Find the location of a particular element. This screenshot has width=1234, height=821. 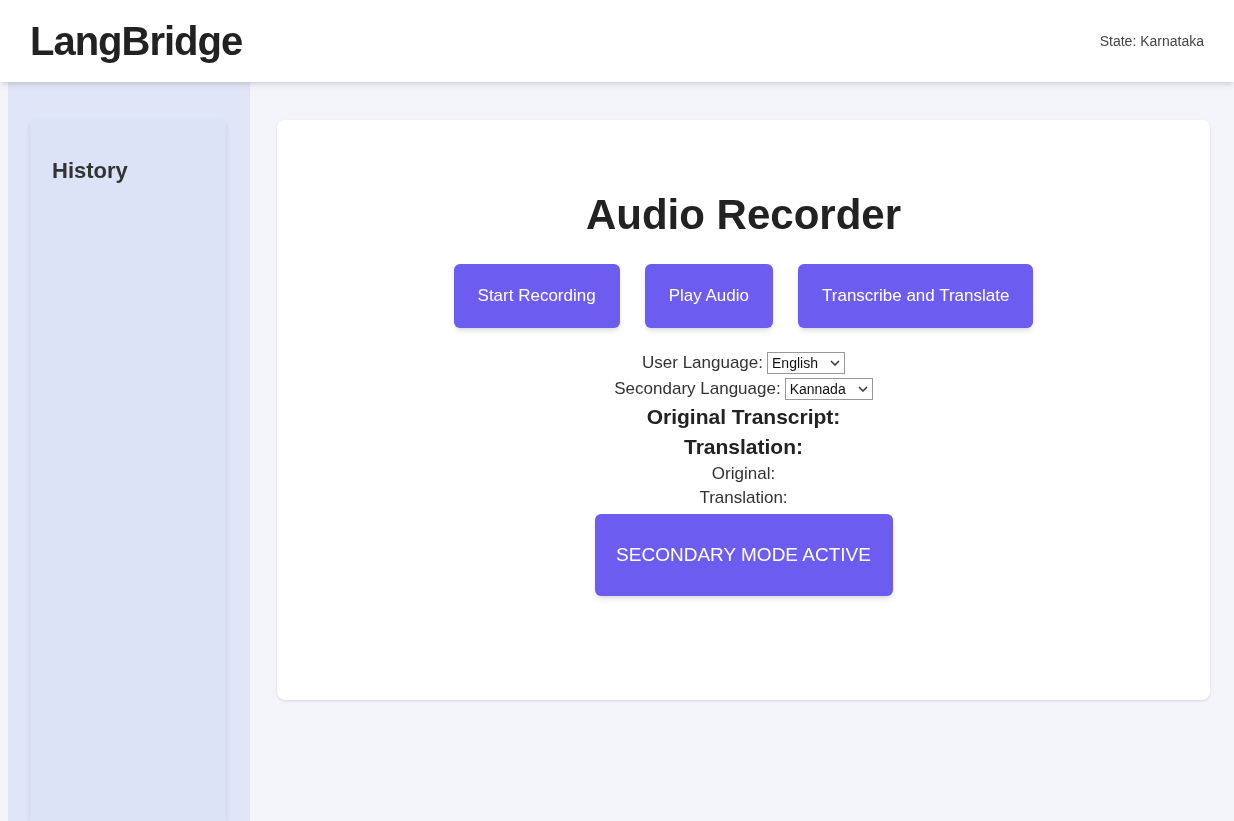

select-label: User Language: is located at coordinates (702, 363).